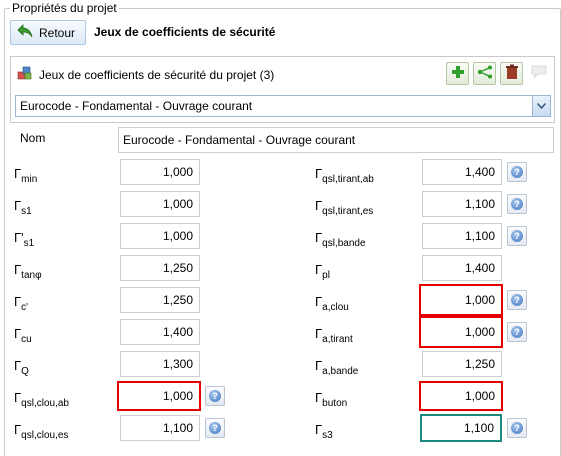 The height and width of the screenshot is (456, 561). What do you see at coordinates (461, 332) in the screenshot?
I see `gamma-a-tirant-field: 1,000` at bounding box center [461, 332].